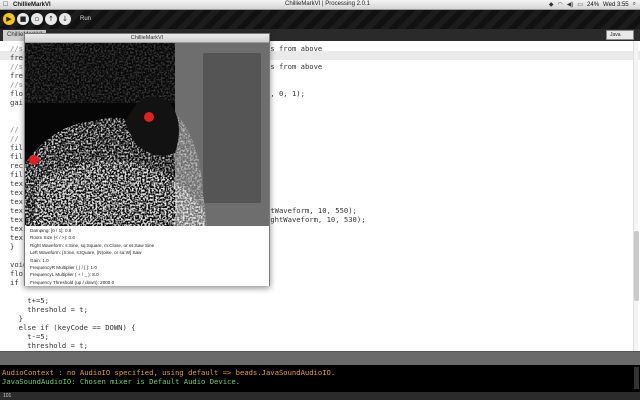 This screenshot has width=640, height=400. I want to click on parameter-line: FrequencyL Multiplier ( + / _ ): 8.0, so click(64, 275).